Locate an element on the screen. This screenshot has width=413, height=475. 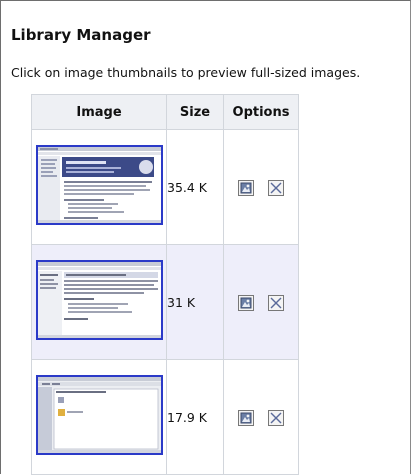
column-header-options: Options is located at coordinates (261, 112).